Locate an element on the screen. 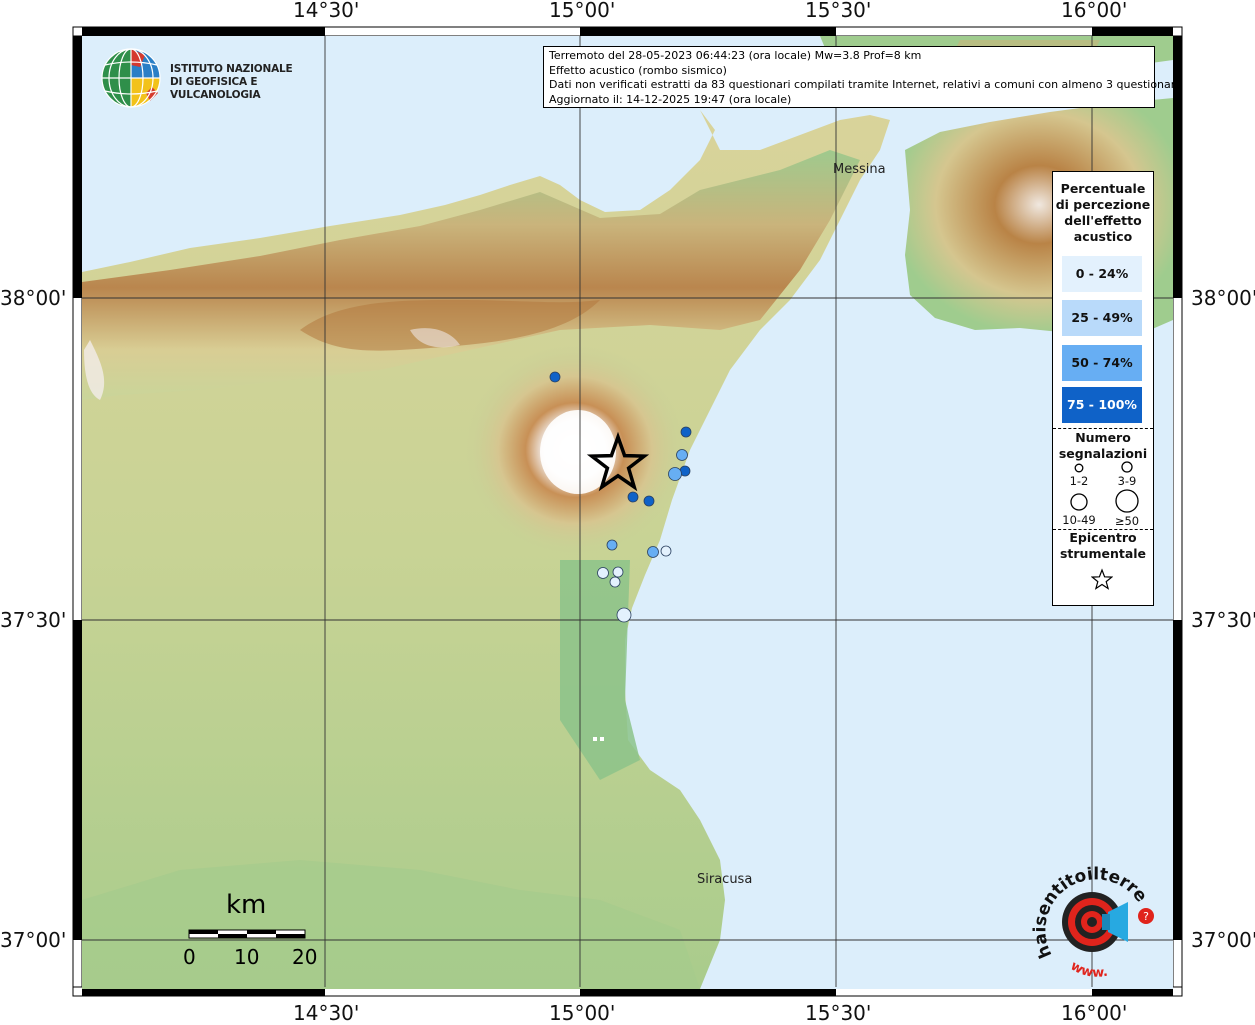 The width and height of the screenshot is (1255, 1025). ingv-globe-icon is located at coordinates (131, 78).